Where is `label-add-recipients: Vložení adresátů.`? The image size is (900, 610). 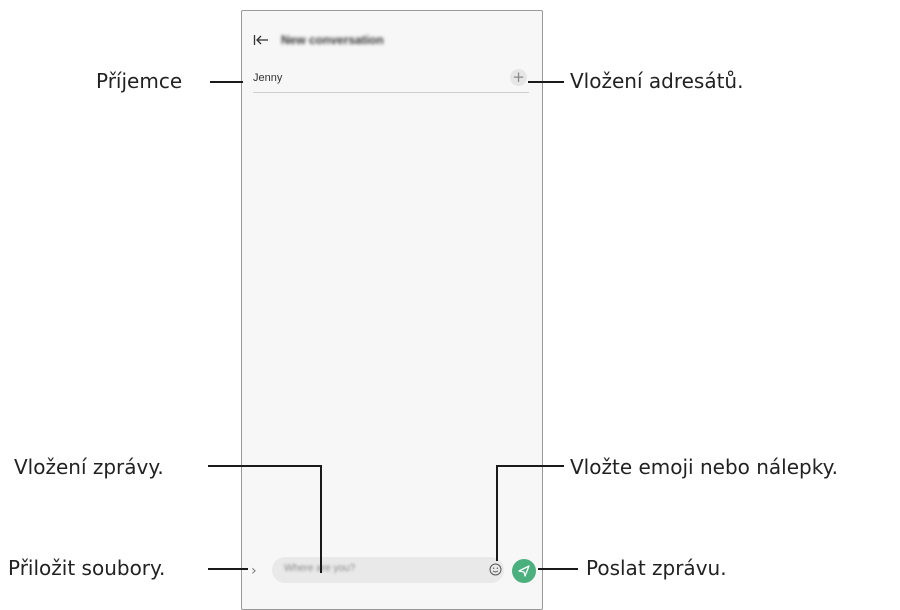 label-add-recipients: Vložení adresátů. is located at coordinates (657, 81).